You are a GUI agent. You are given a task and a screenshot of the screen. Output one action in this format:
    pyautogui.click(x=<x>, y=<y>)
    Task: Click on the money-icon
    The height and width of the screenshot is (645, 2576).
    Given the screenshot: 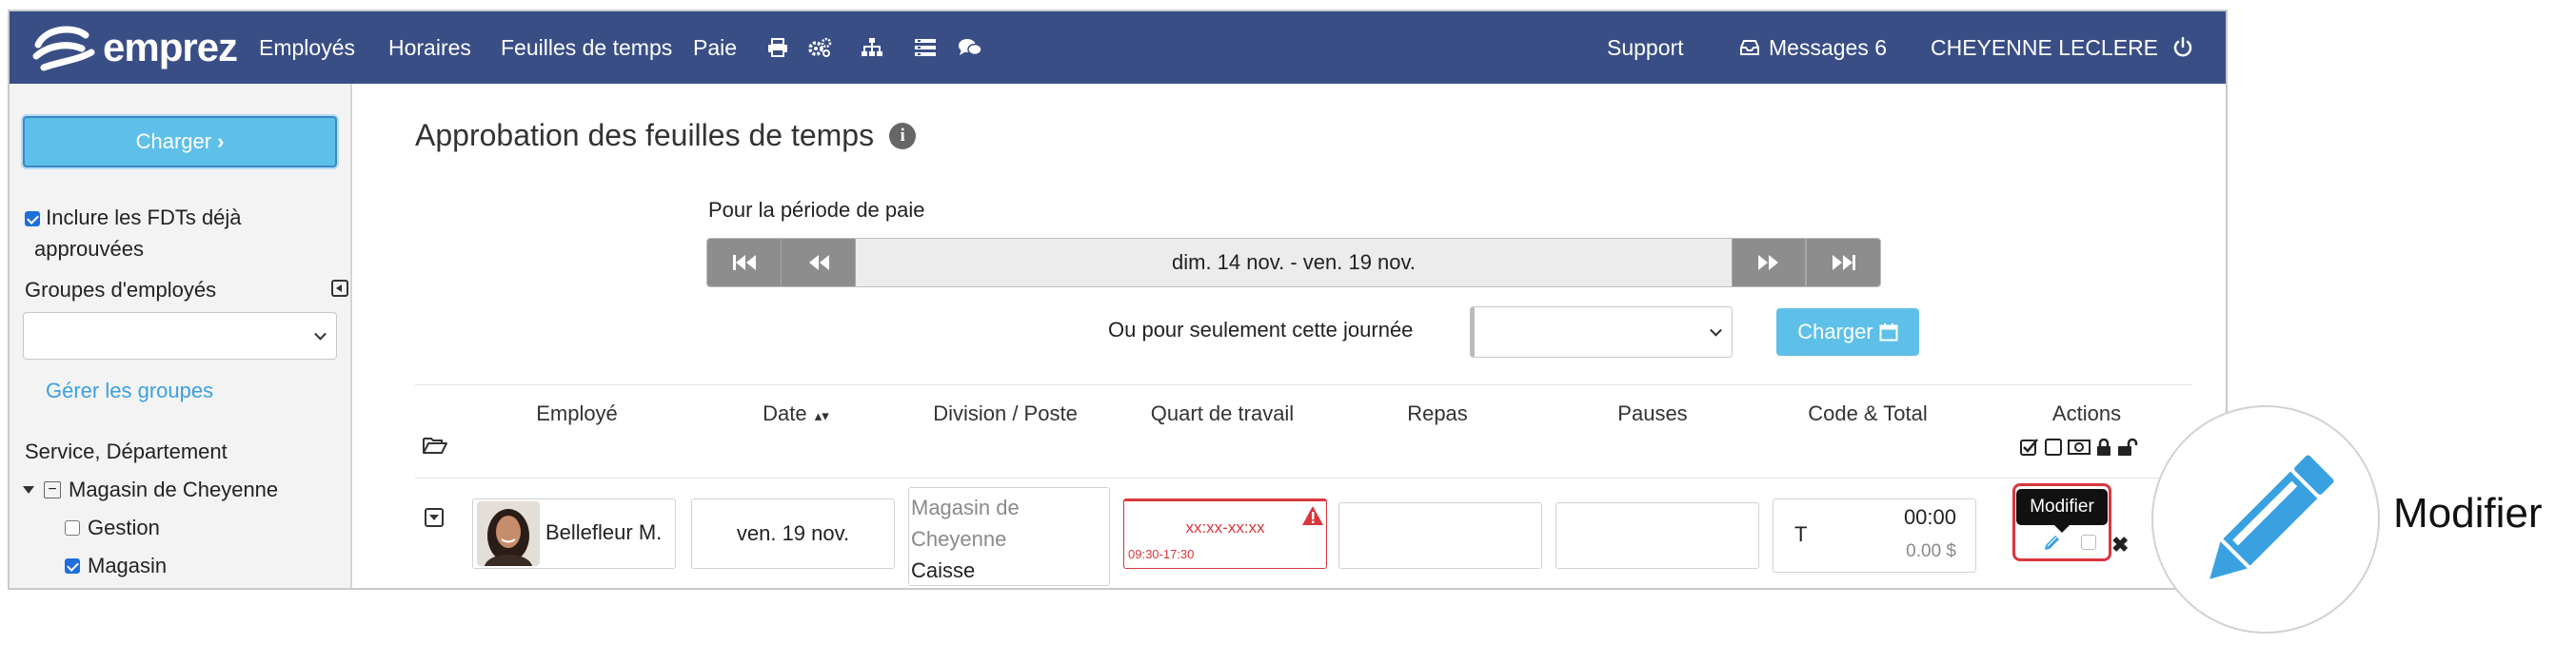 What is the action you would take?
    pyautogui.click(x=2079, y=447)
    